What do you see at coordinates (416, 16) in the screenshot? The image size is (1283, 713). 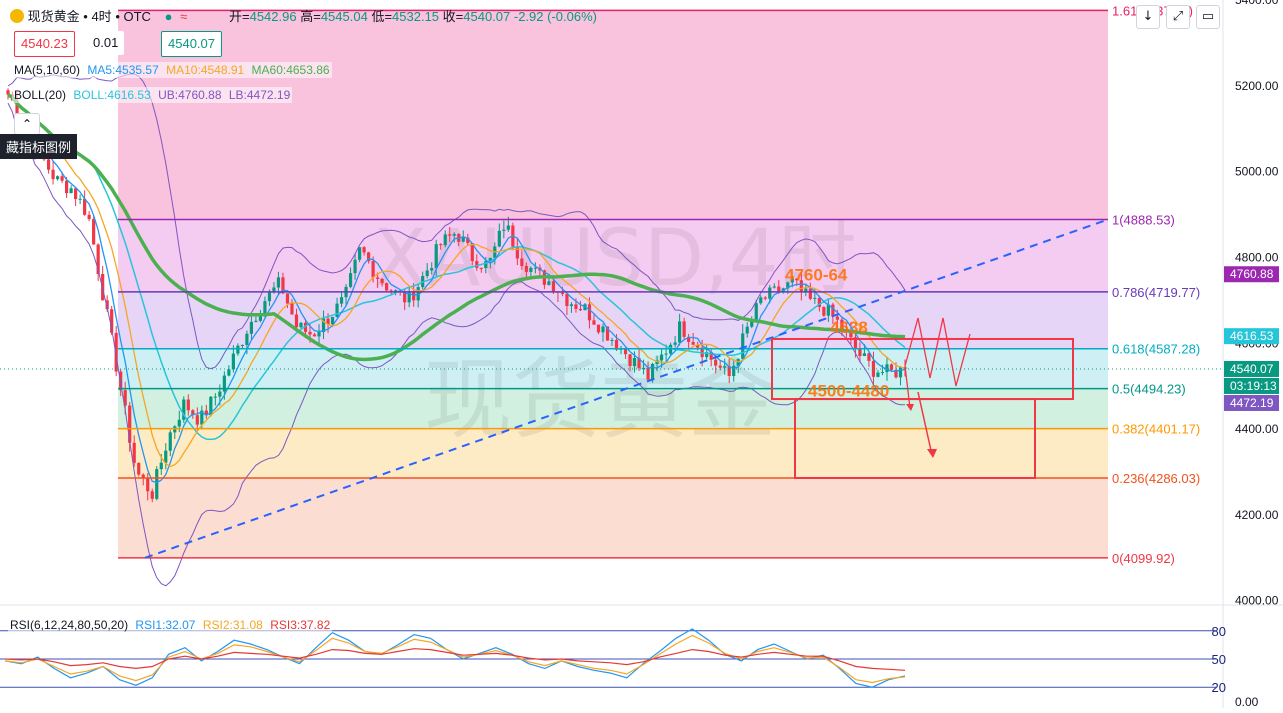 I see `low-value: 4532.15` at bounding box center [416, 16].